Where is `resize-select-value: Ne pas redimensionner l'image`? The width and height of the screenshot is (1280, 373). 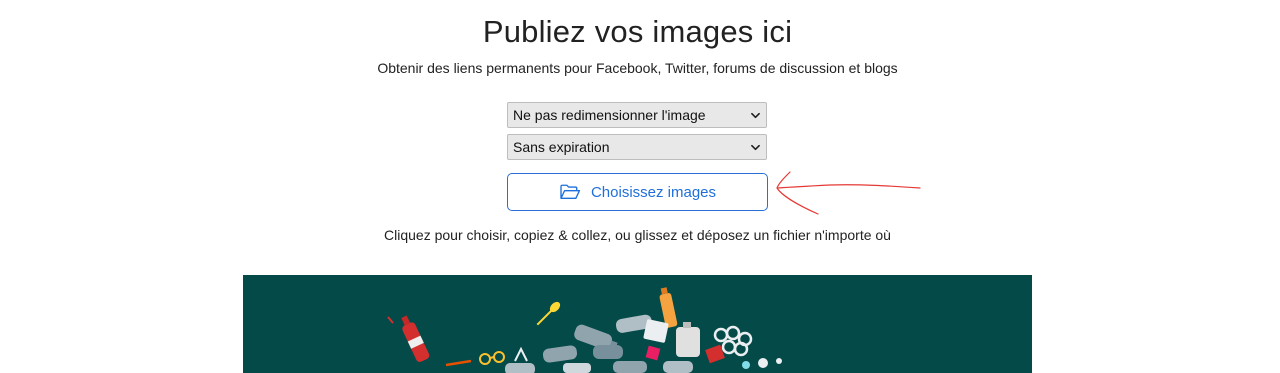
resize-select-value: Ne pas redimensionner l'image is located at coordinates (609, 115).